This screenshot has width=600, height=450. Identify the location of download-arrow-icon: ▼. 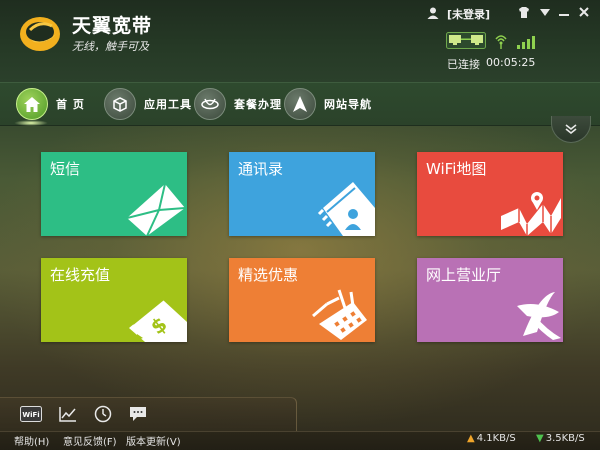
(540, 438).